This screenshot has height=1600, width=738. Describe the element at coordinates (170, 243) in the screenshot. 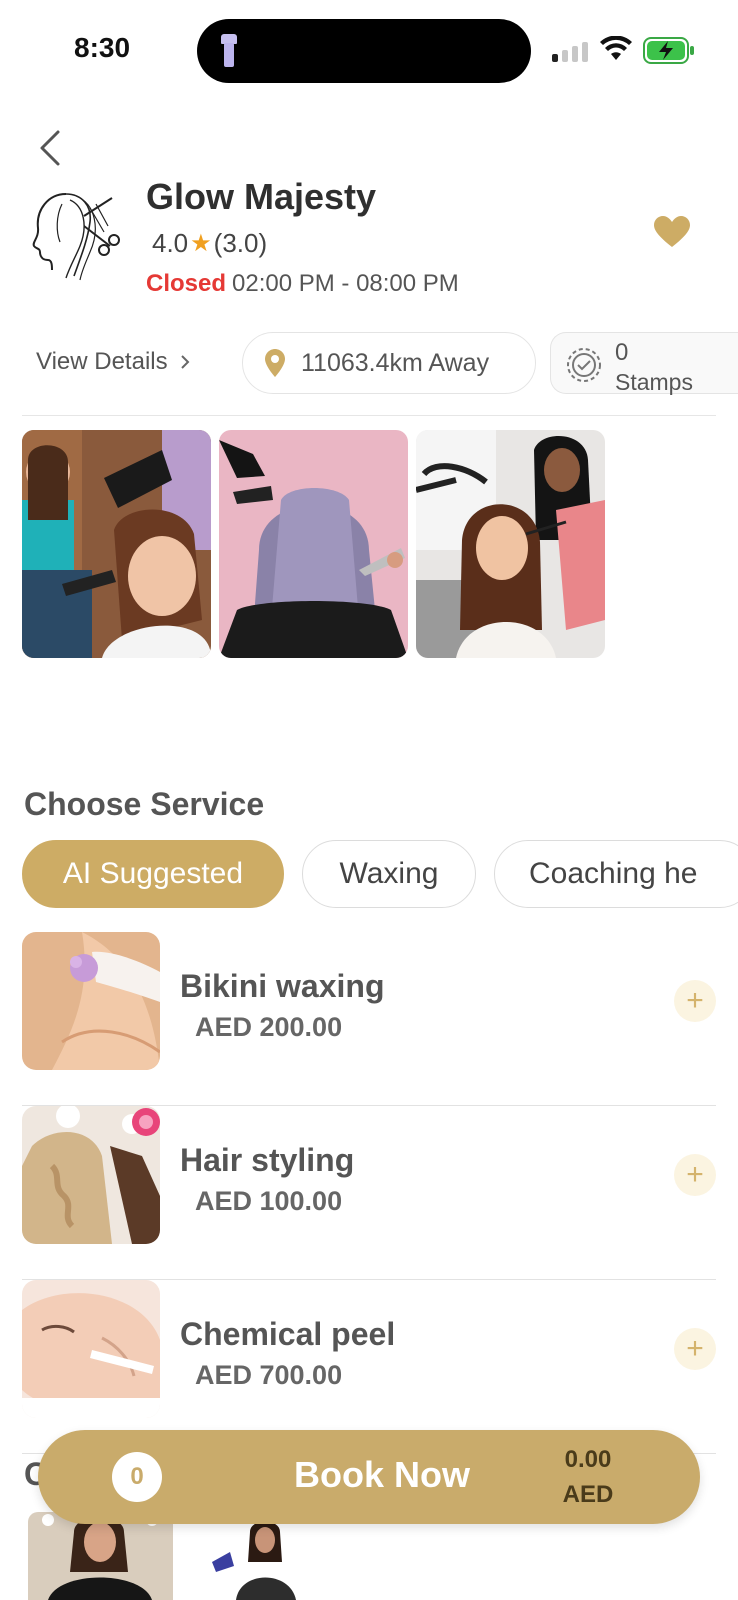

I see `rating-value: 4.0` at that location.